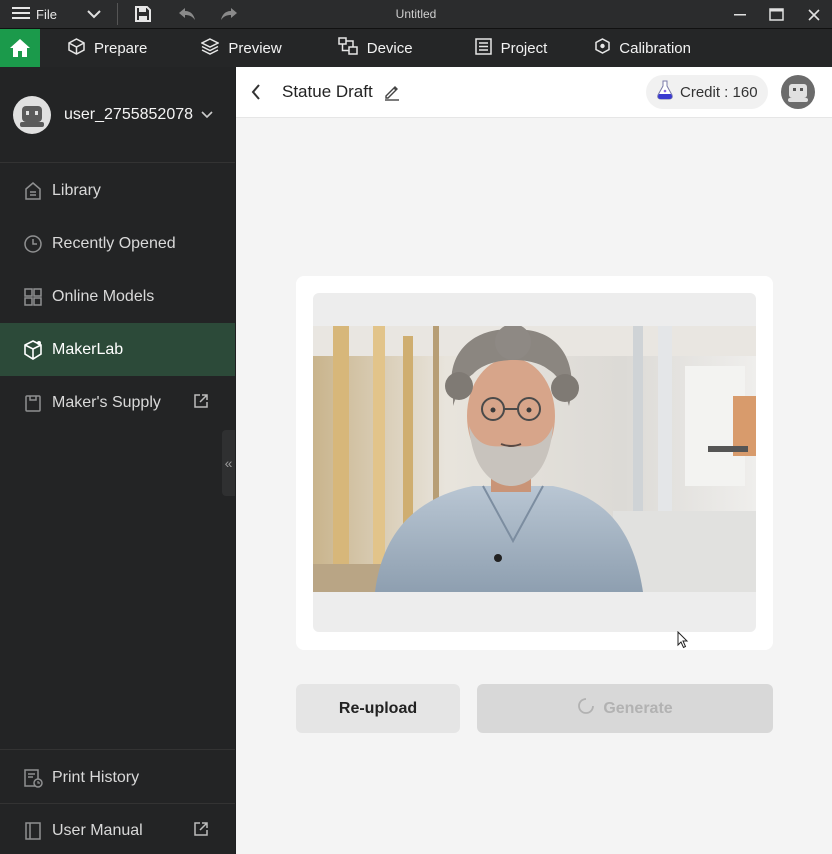  Describe the element at coordinates (88, 349) in the screenshot. I see `sidebar-item-label: MakerLab` at that location.